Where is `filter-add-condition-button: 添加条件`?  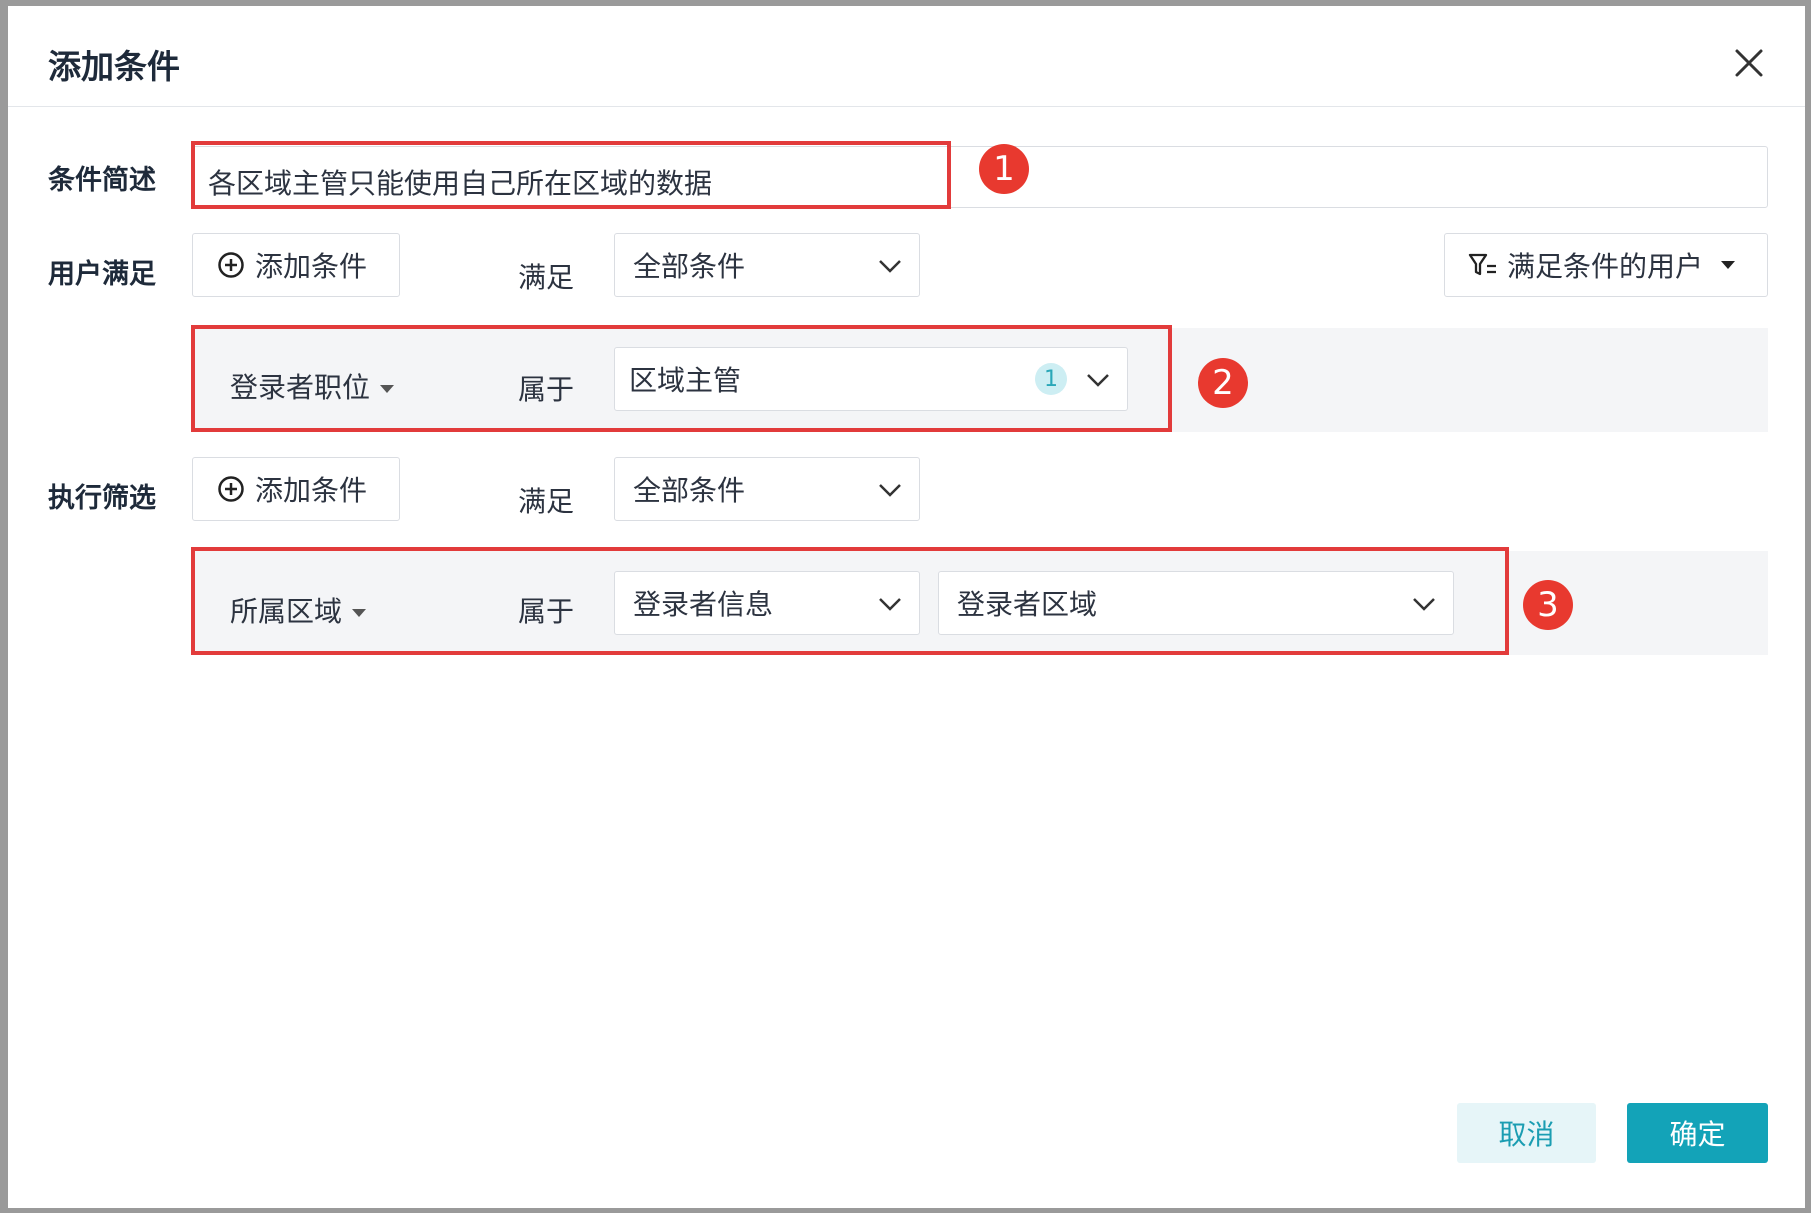 filter-add-condition-button: 添加条件 is located at coordinates (296, 489).